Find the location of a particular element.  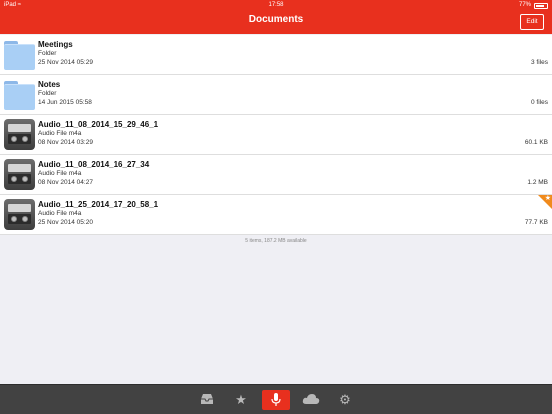

battery-status: 77% is located at coordinates (533, 5).